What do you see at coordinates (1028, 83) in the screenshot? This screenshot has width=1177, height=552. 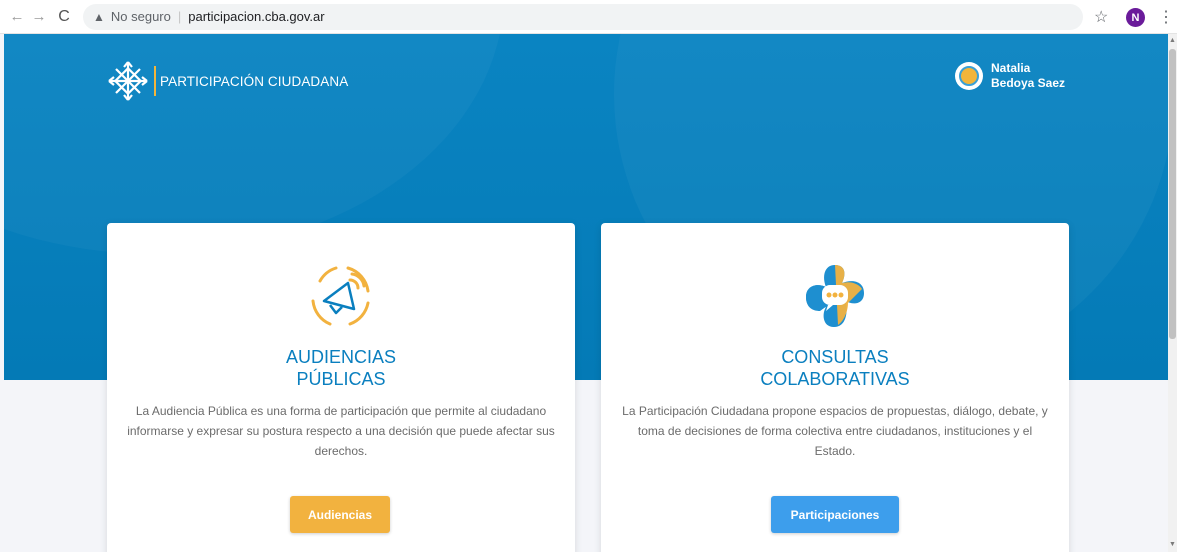 I see `user-last-name: Bedoya Saez` at bounding box center [1028, 83].